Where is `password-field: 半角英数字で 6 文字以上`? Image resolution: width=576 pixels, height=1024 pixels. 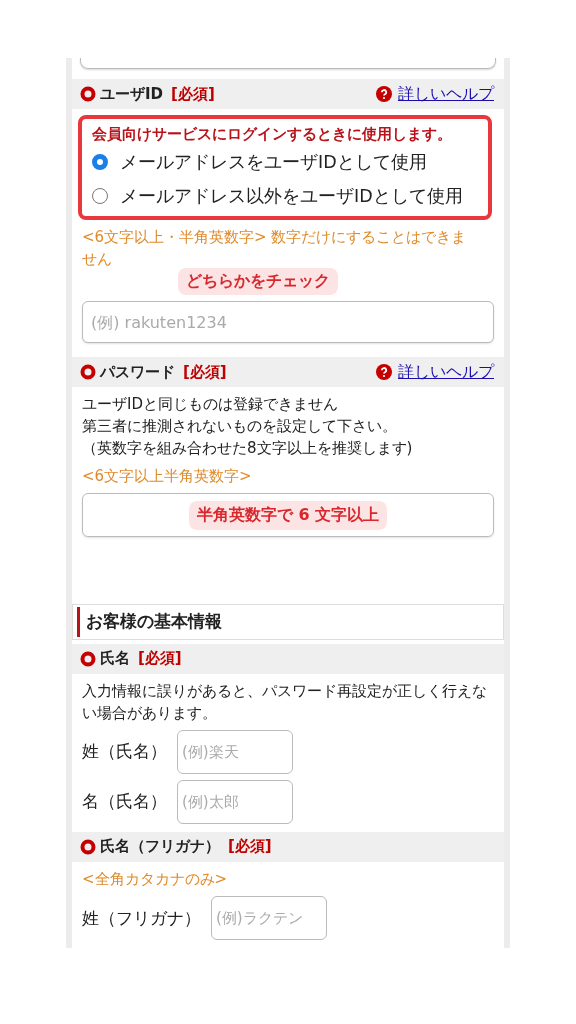
password-field: 半角英数字で 6 文字以上 is located at coordinates (288, 515).